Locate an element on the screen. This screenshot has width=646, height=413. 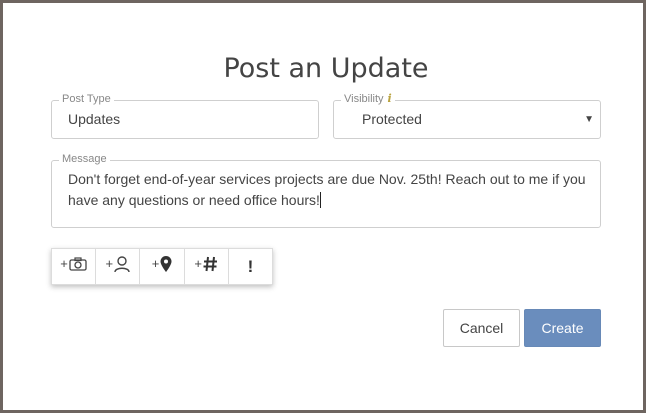
person-icon is located at coordinates (122, 266).